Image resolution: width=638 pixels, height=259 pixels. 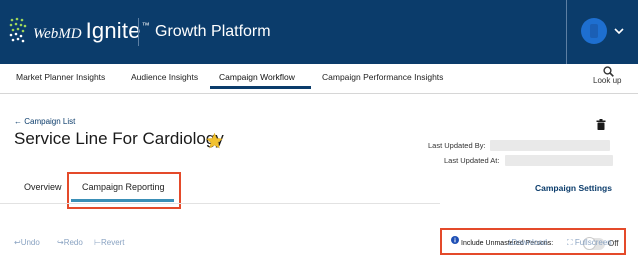 What do you see at coordinates (109, 242) in the screenshot?
I see `revert-button: ⊢Revert` at bounding box center [109, 242].